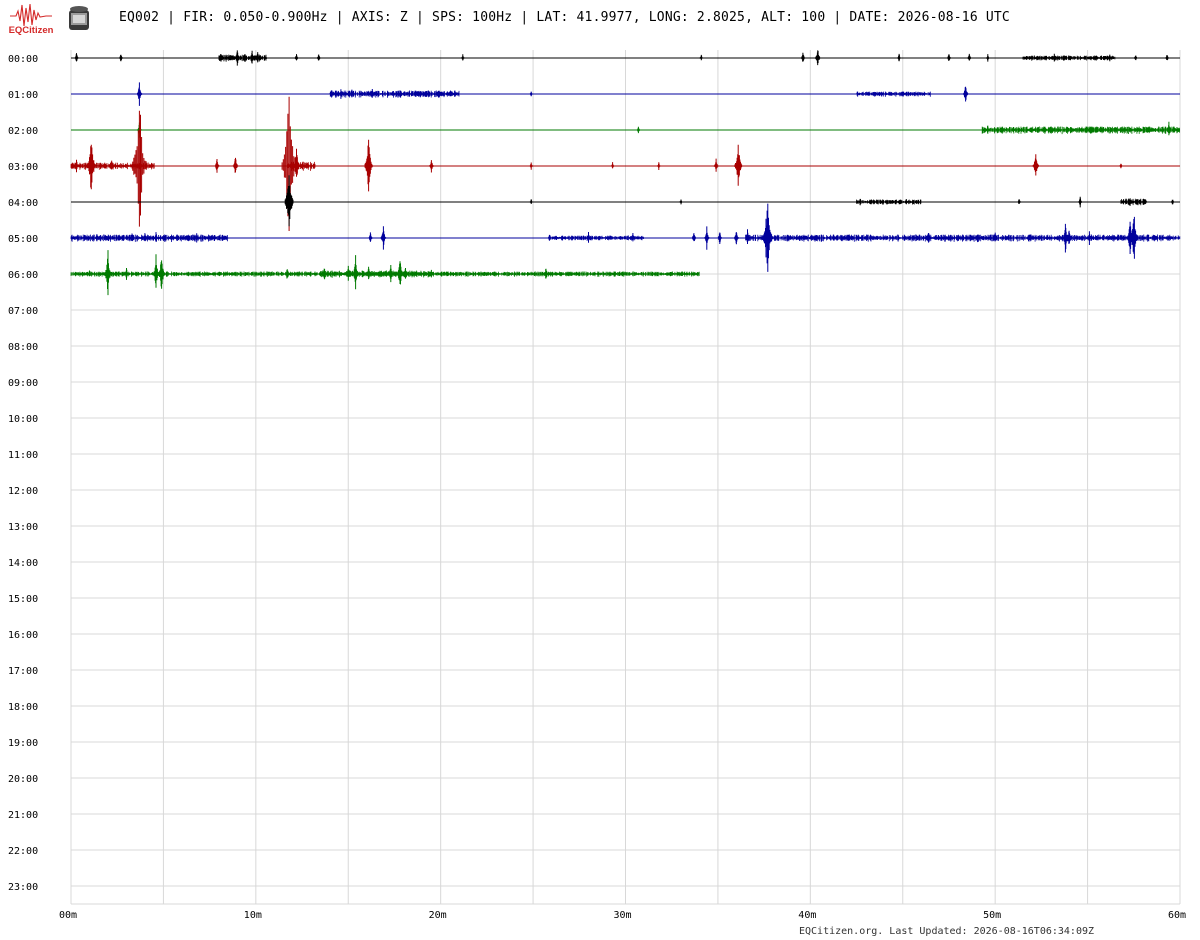 This screenshot has height=940, width=1200. What do you see at coordinates (23, 707) in the screenshot?
I see `y-tick-label: 18:00` at bounding box center [23, 707].